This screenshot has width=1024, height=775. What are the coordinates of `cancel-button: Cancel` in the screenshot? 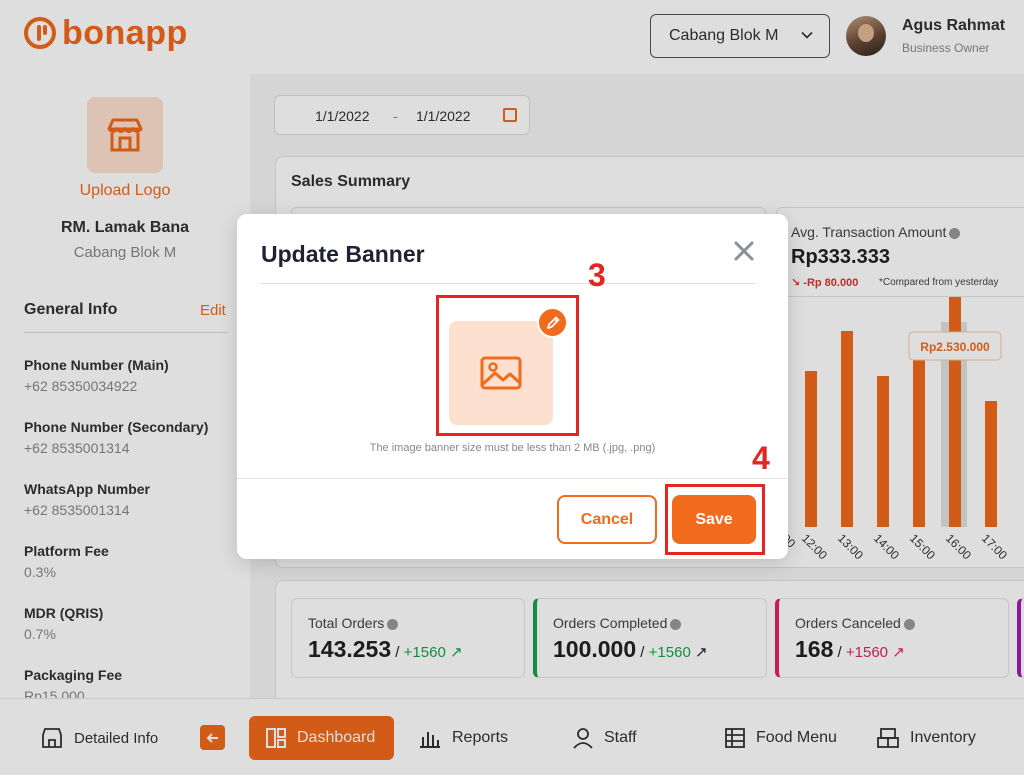 It's located at (607, 519).